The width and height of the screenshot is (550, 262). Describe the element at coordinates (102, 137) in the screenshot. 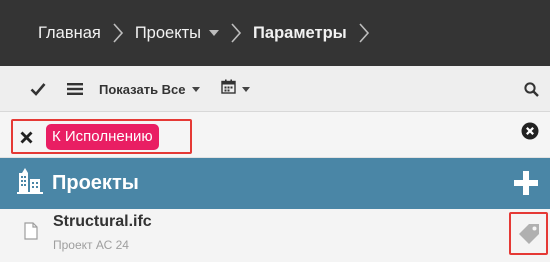

I see `filter-tag-to-execution: К Исполнению` at that location.